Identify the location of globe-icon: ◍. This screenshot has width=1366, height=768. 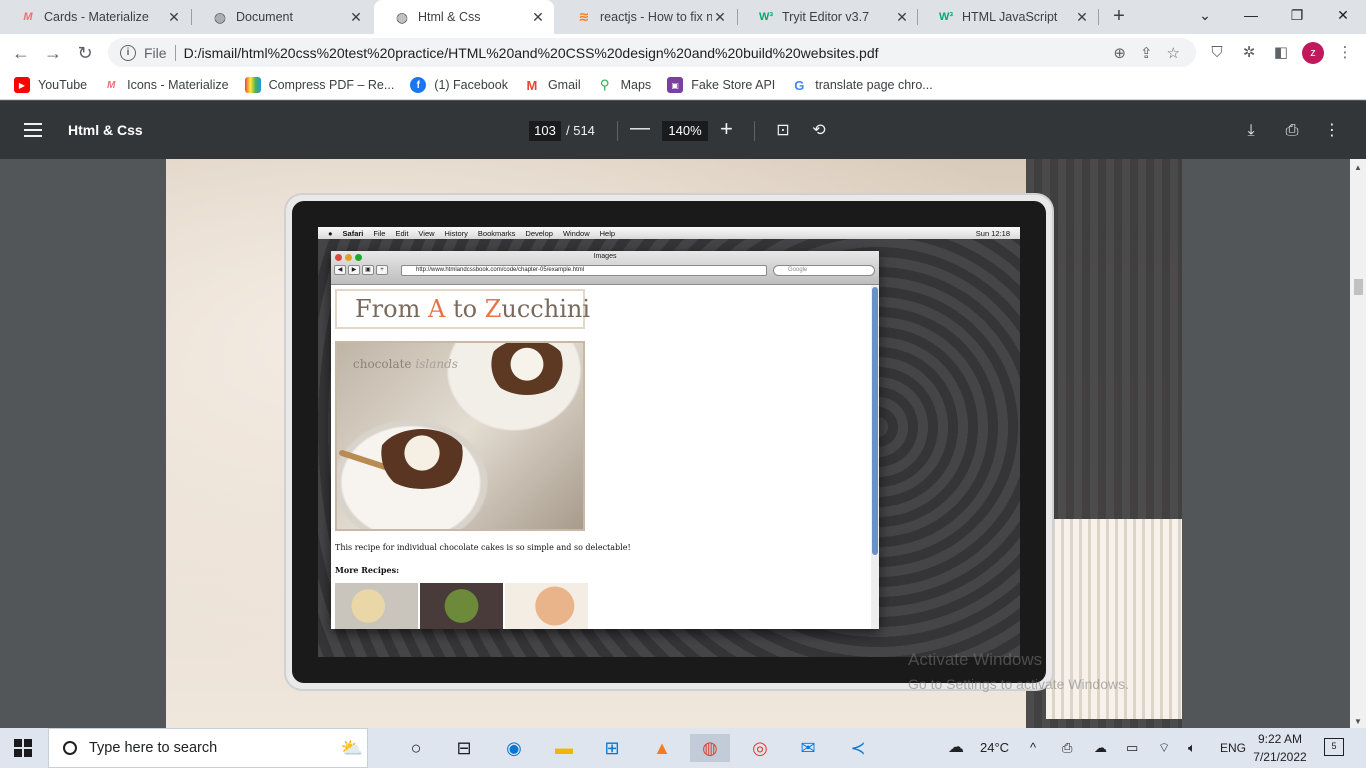
(220, 16).